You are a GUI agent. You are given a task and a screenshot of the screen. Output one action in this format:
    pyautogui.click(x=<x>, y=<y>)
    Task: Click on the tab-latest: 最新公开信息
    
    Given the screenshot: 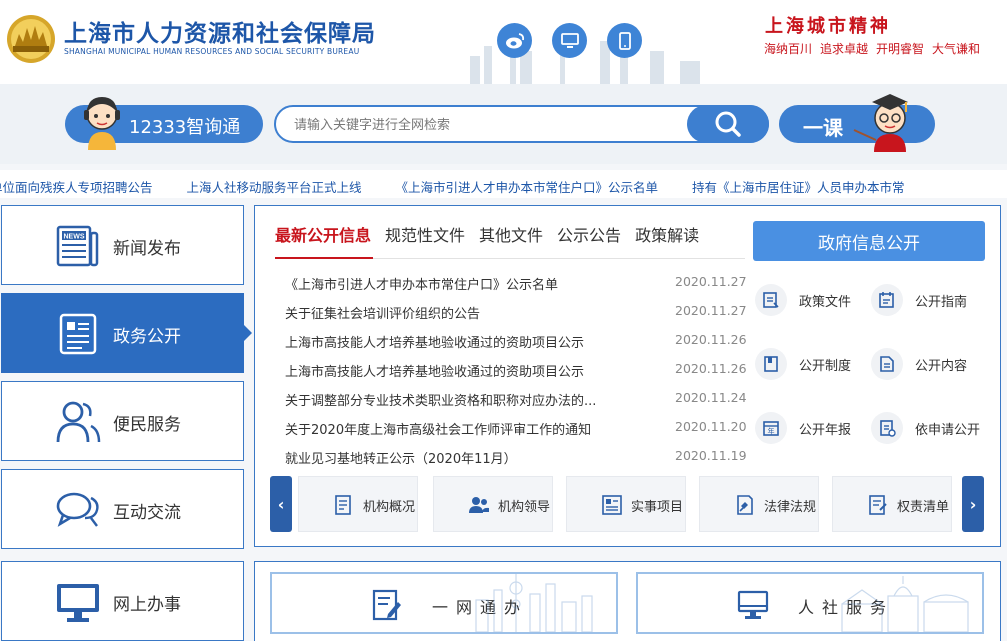 What is the action you would take?
    pyautogui.click(x=323, y=239)
    